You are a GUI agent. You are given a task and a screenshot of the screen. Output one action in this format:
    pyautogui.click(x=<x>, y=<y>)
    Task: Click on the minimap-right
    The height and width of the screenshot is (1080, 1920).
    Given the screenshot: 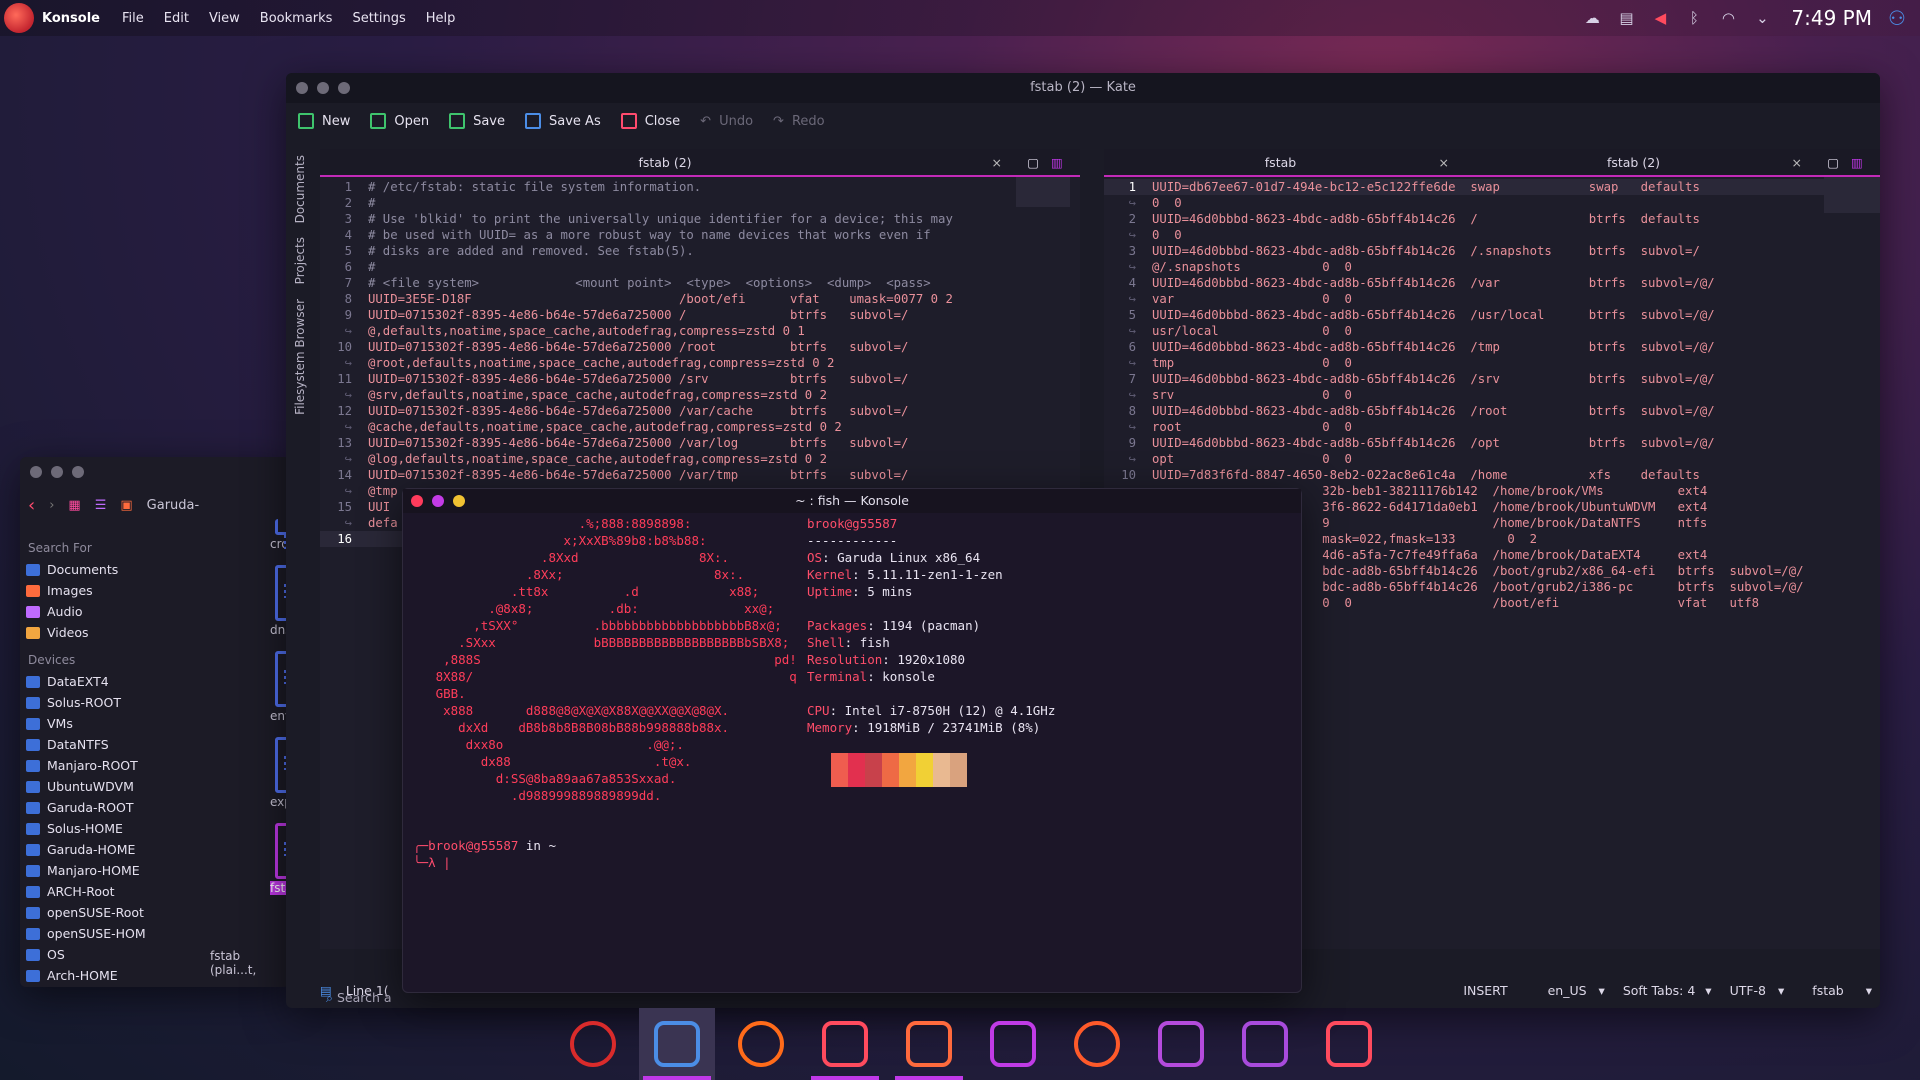 What is the action you would take?
    pyautogui.click(x=1852, y=195)
    